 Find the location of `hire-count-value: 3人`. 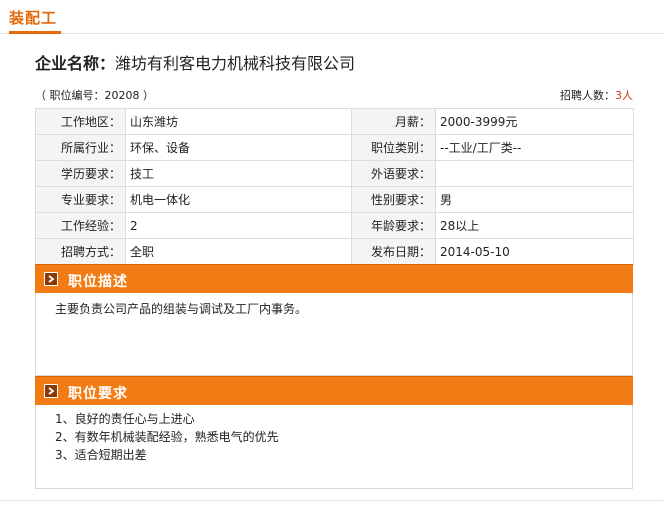

hire-count-value: 3人 is located at coordinates (624, 95).